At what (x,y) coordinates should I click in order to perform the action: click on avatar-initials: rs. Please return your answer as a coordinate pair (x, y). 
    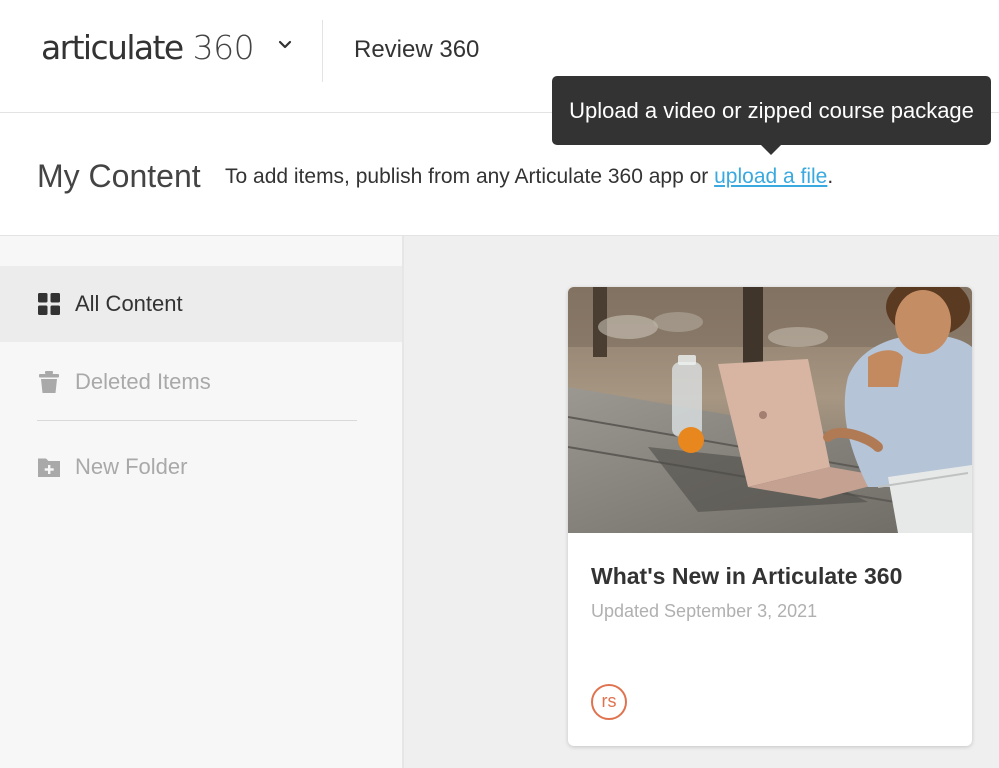
    Looking at the image, I should click on (609, 700).